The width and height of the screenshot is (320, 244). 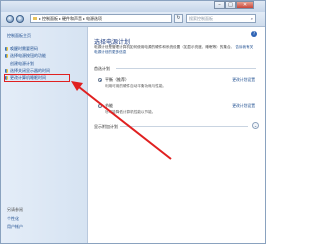 What do you see at coordinates (201, 18) in the screenshot?
I see `search-placeholder: 搜索控制面板` at bounding box center [201, 18].